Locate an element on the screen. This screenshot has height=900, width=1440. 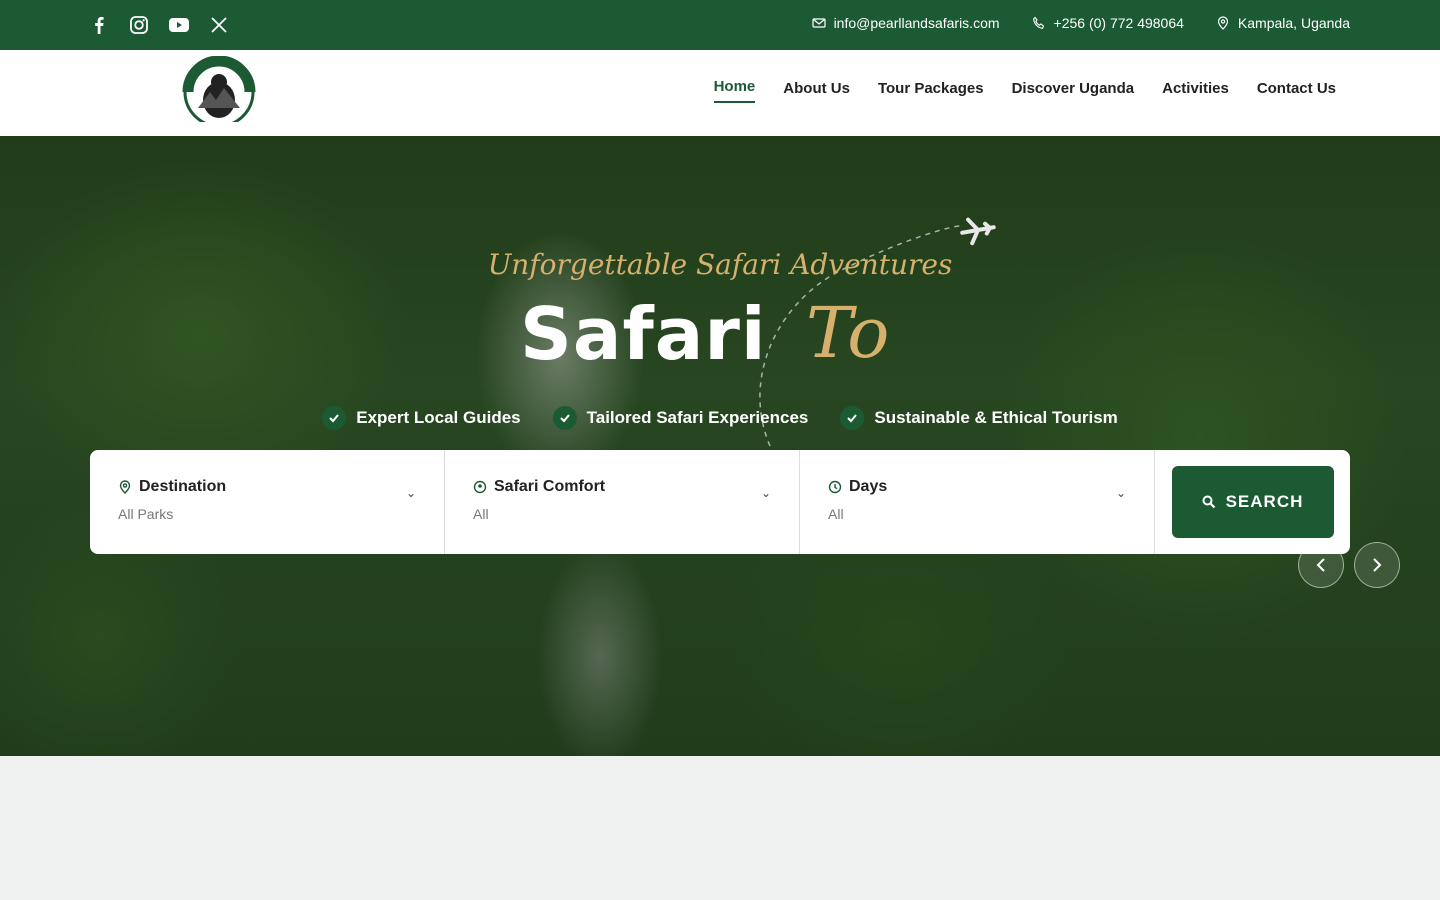
chevron-left-icon is located at coordinates (1320, 565).